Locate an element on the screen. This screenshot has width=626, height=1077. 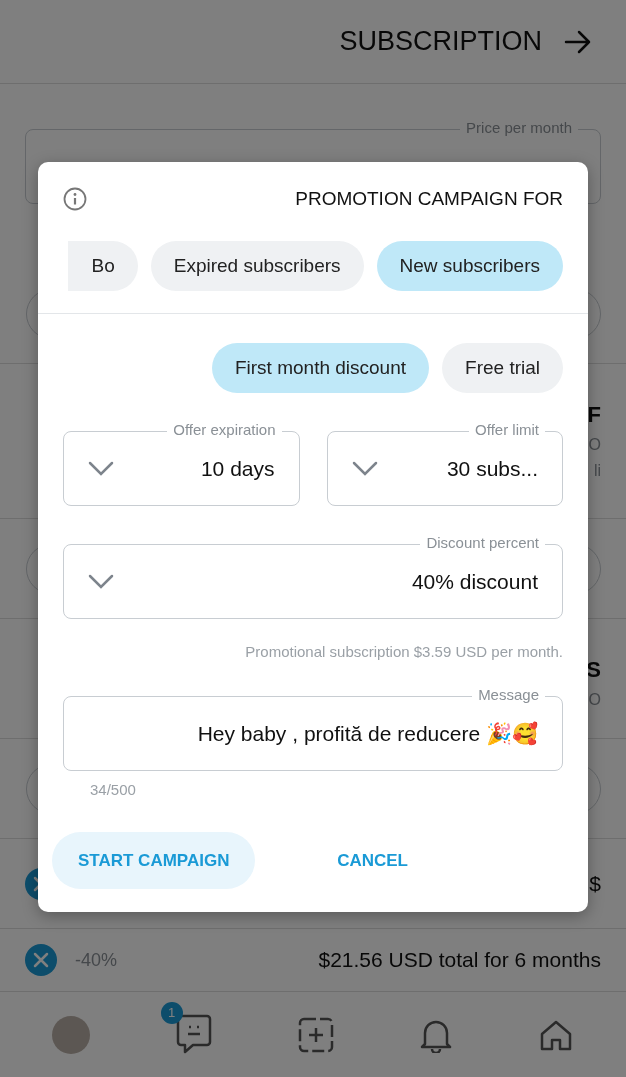
add-post-icon is located at coordinates (316, 1034).